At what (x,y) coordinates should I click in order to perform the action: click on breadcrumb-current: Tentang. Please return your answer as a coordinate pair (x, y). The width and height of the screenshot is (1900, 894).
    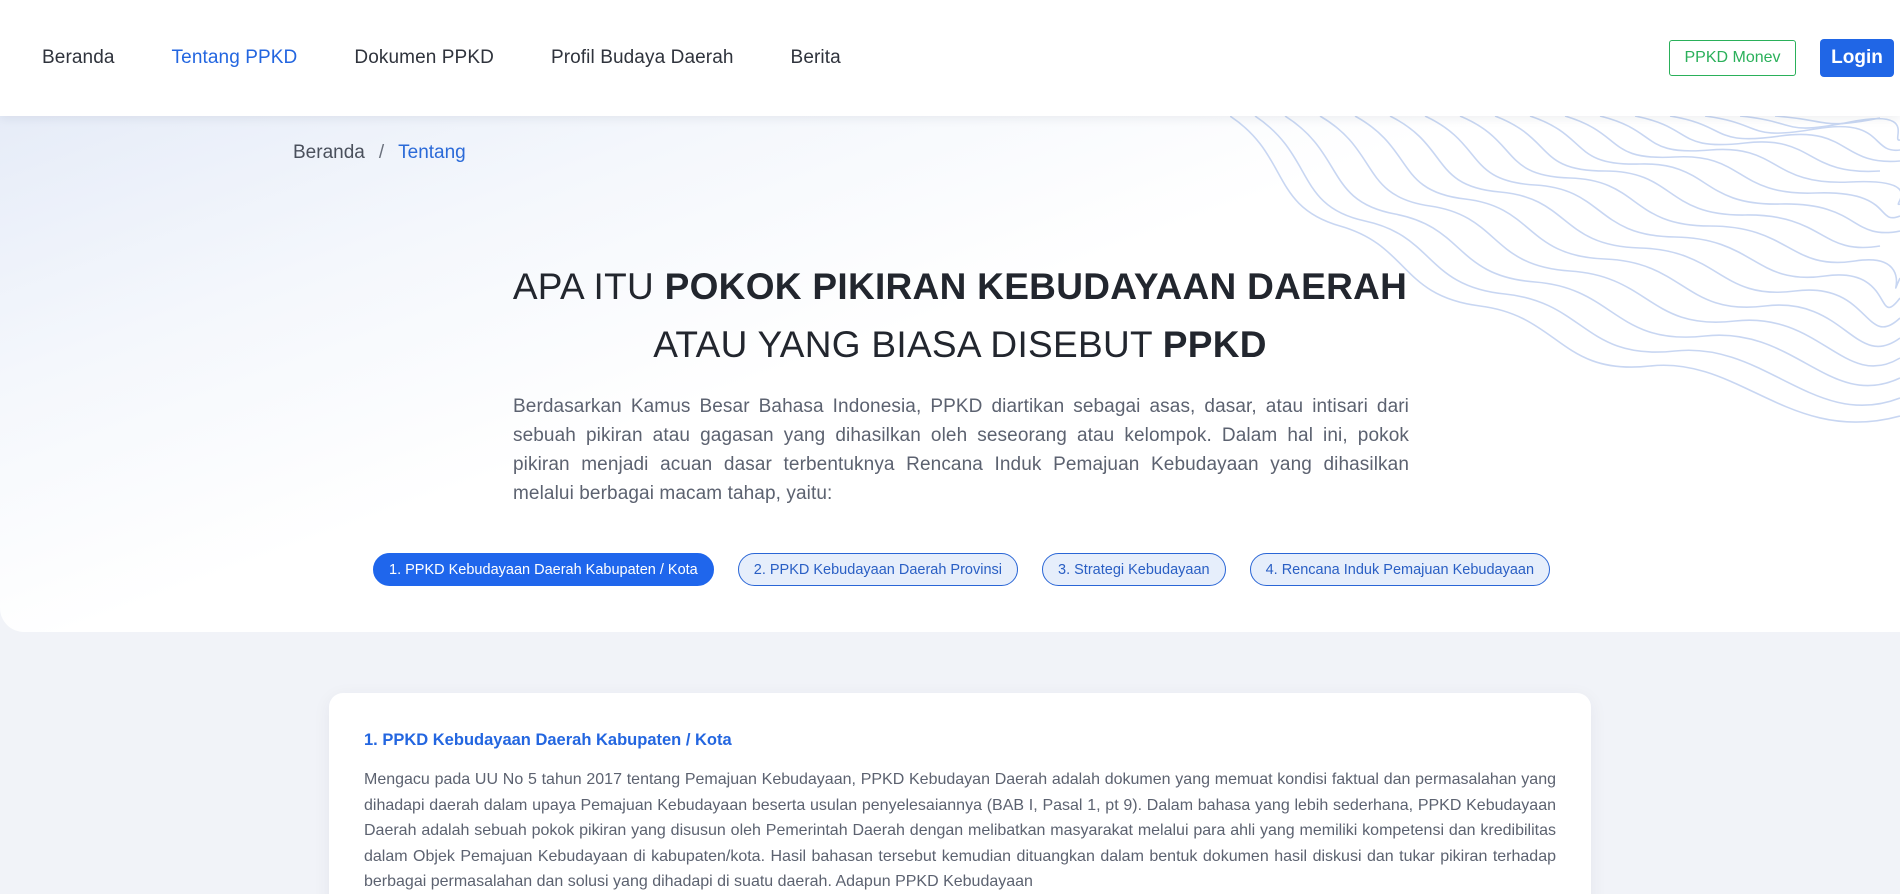
    Looking at the image, I should click on (432, 152).